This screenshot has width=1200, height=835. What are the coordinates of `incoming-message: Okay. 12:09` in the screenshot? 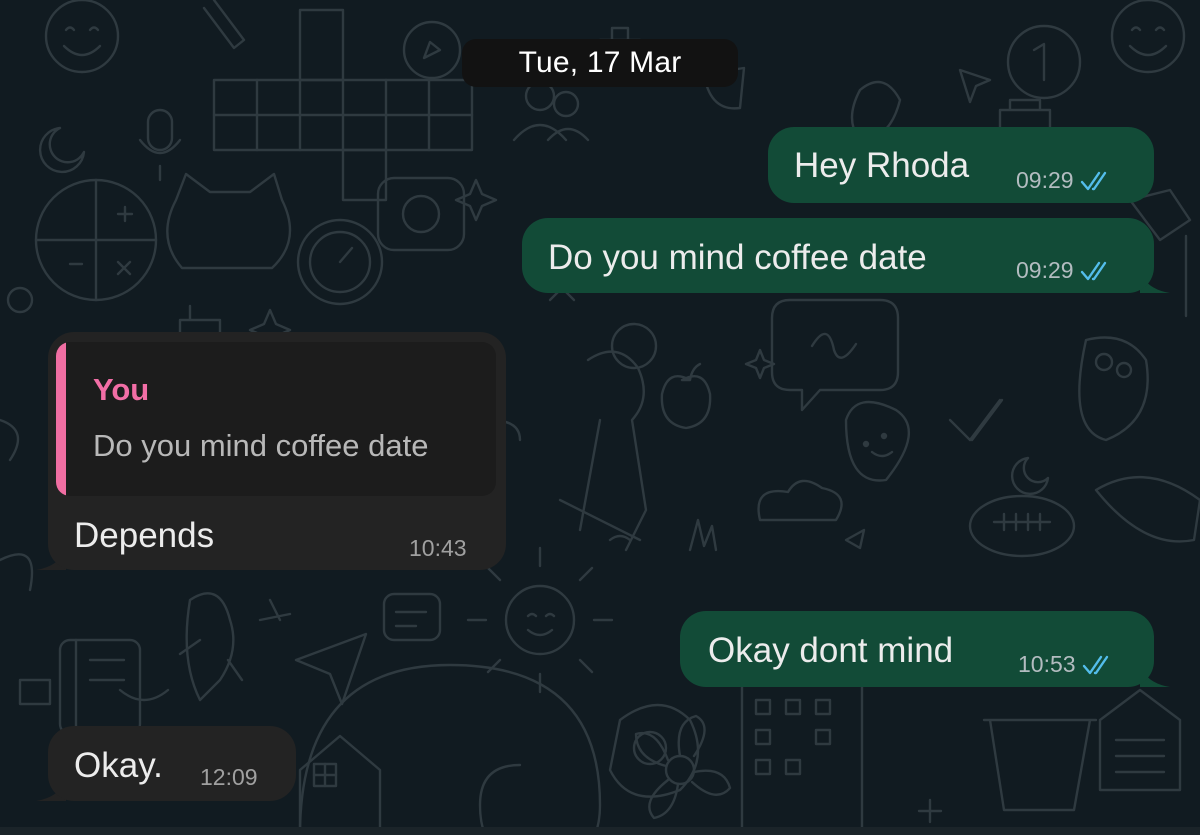 It's located at (172, 763).